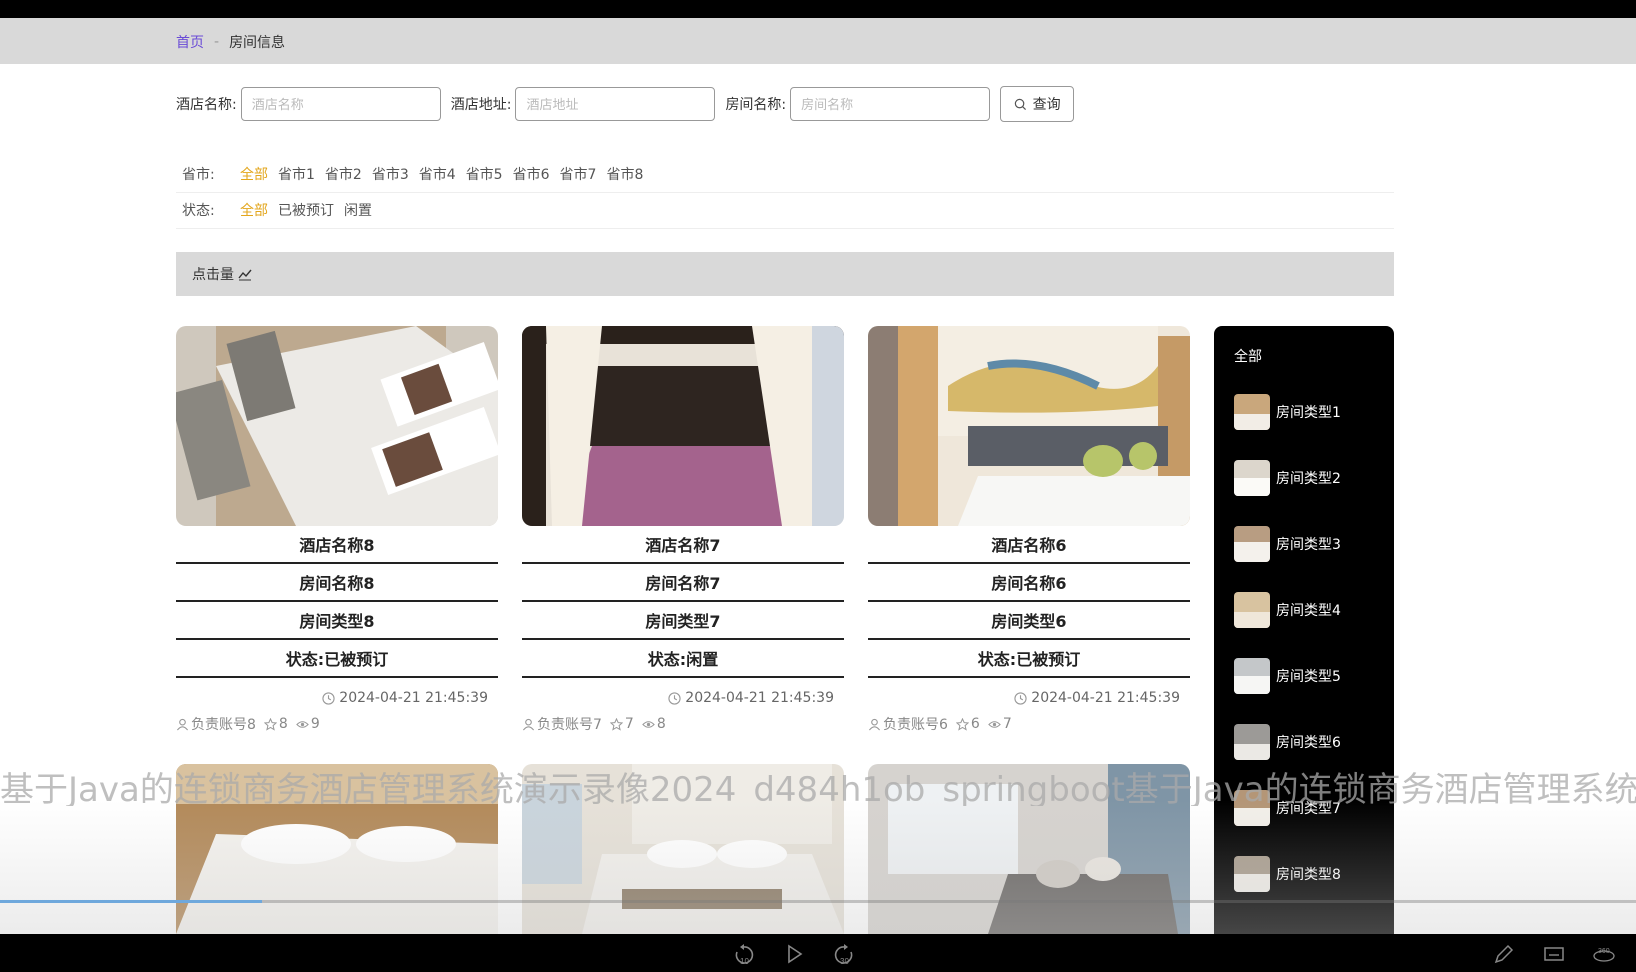  I want to click on sort-by-clicks-button: 点击量, so click(222, 274).